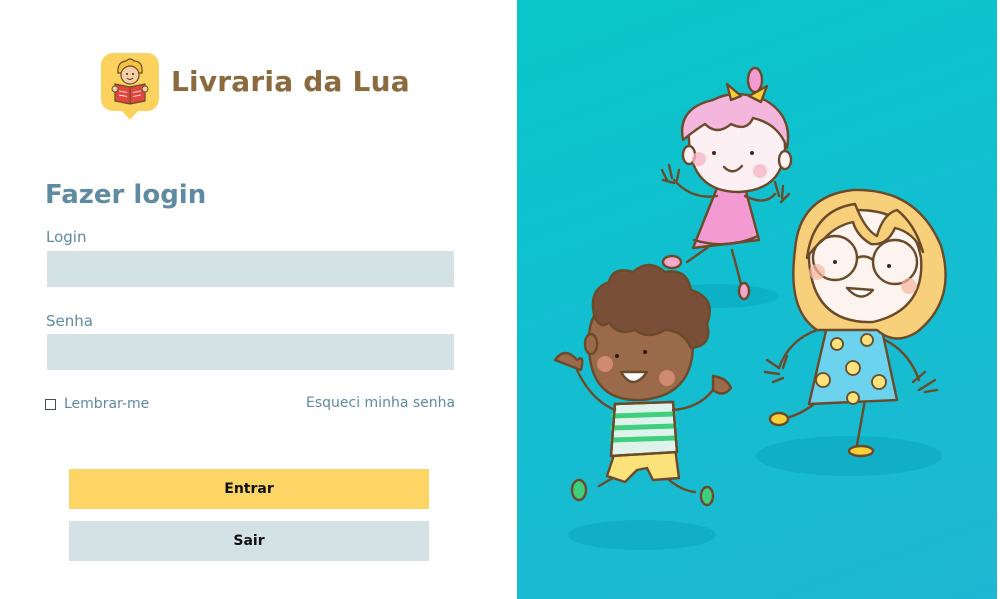 Image resolution: width=1000 pixels, height=599 pixels. Describe the element at coordinates (726, 183) in the screenshot. I see `pink-girl-figure` at that location.